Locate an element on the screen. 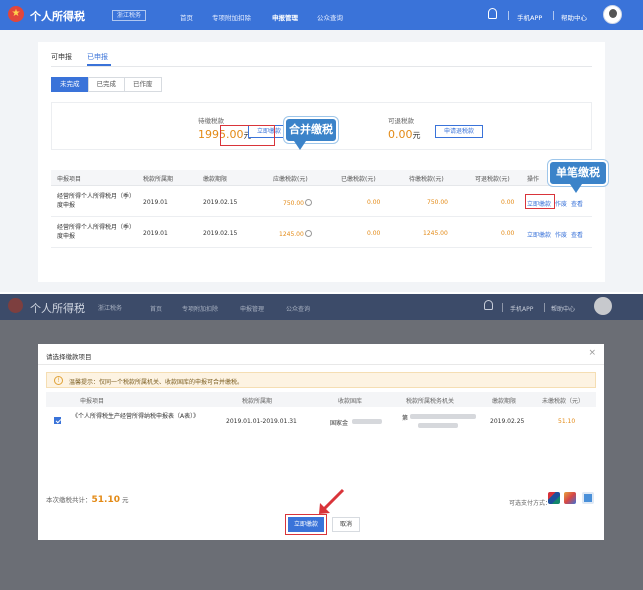 This screenshot has width=643, height=590. red-arrow-annotation is located at coordinates (332, 501).